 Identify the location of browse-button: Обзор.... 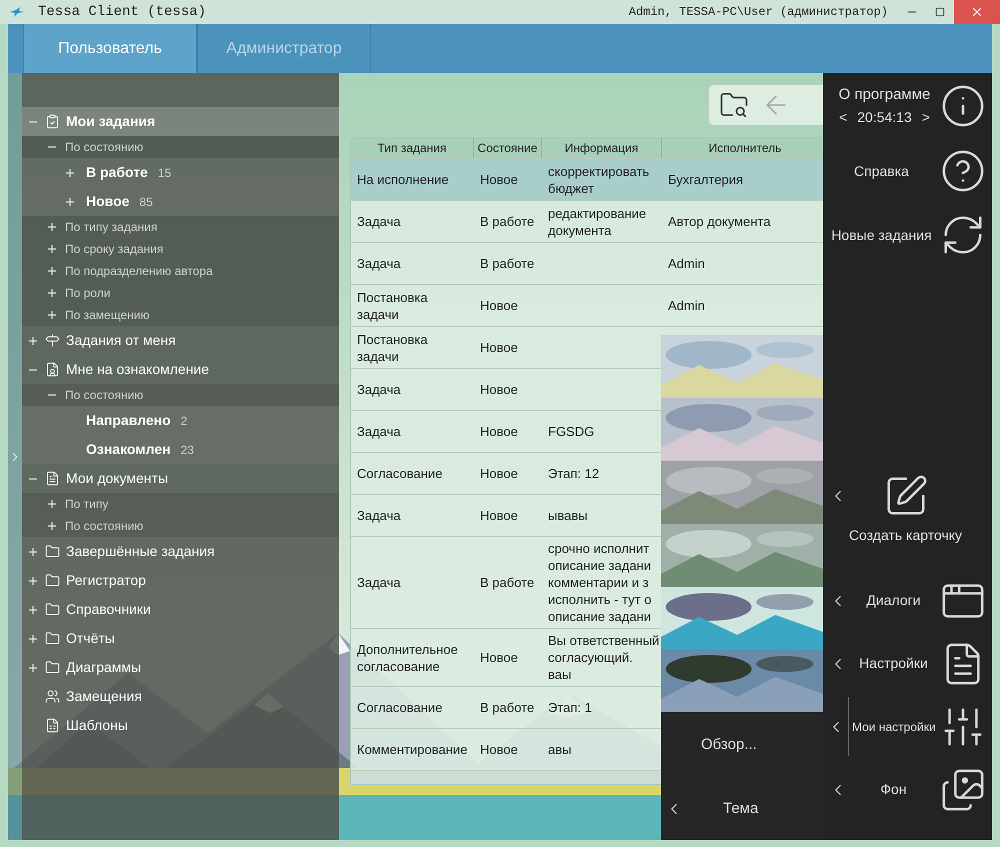
(742, 745).